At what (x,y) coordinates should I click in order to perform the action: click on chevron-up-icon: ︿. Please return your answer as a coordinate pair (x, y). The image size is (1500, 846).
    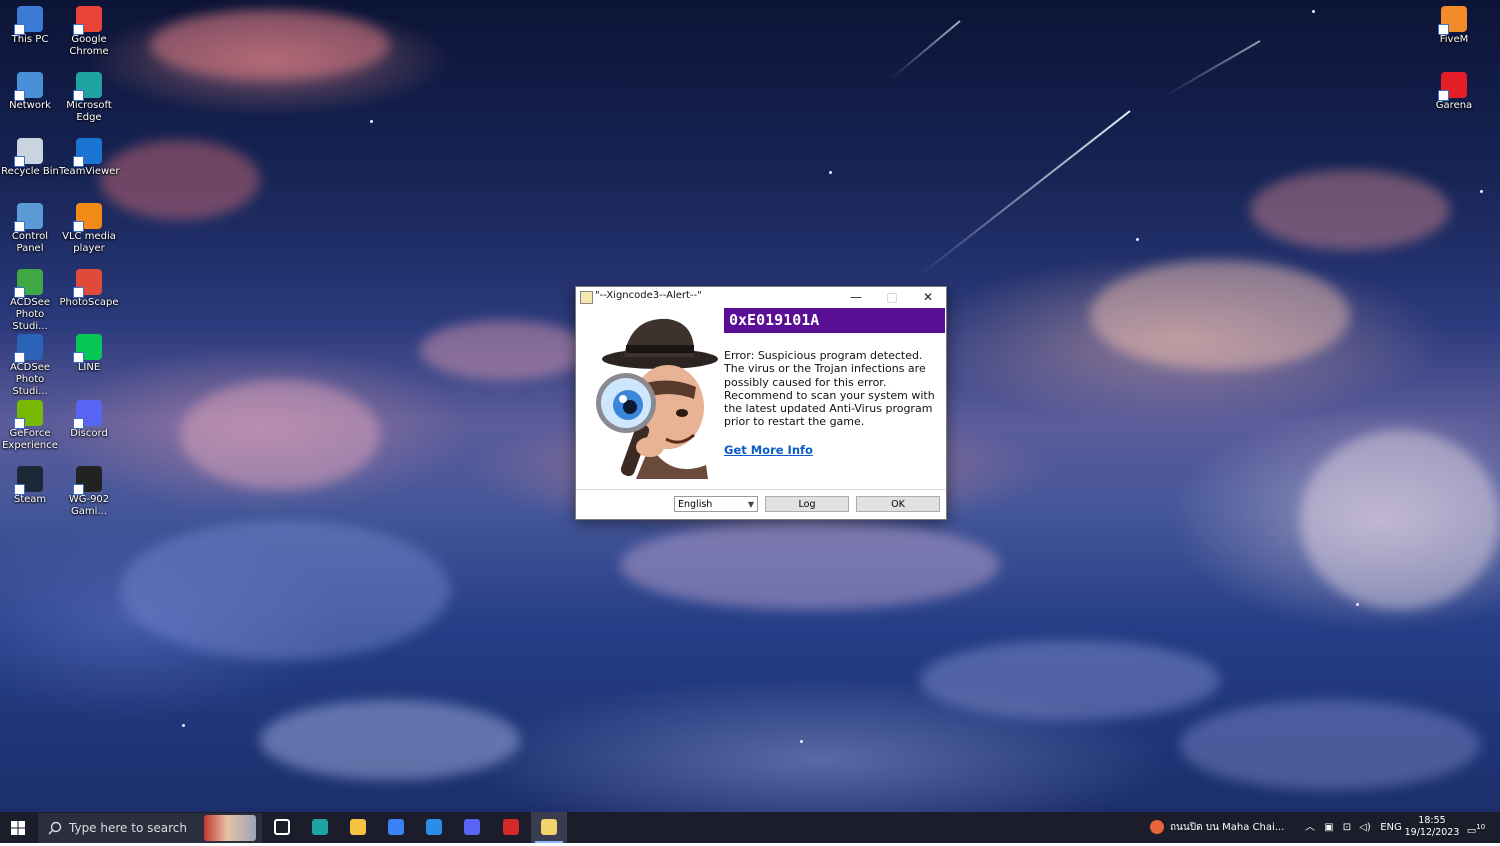
    Looking at the image, I should click on (1310, 827).